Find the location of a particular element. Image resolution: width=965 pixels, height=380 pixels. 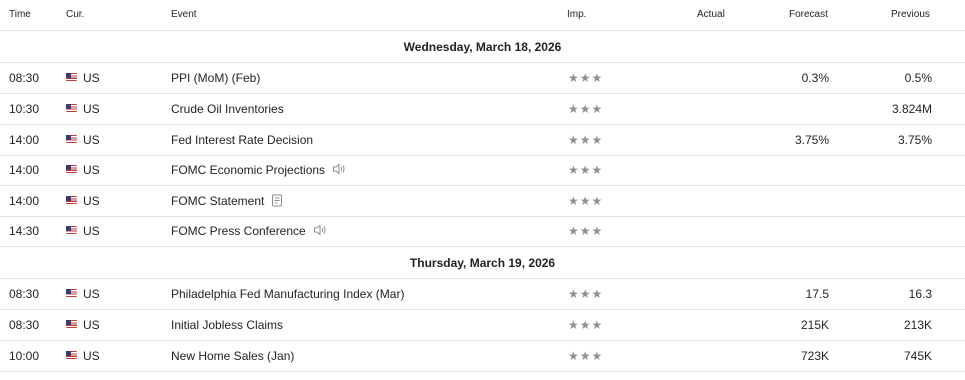

header-currency: Cur. is located at coordinates (75, 14).